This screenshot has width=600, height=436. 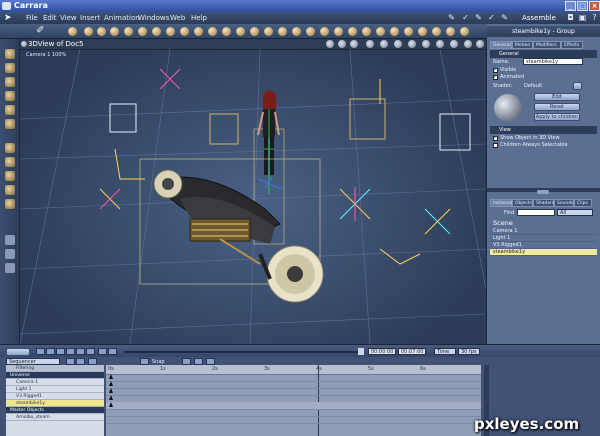 What do you see at coordinates (122, 18) in the screenshot?
I see `menu-animation: Animation` at bounding box center [122, 18].